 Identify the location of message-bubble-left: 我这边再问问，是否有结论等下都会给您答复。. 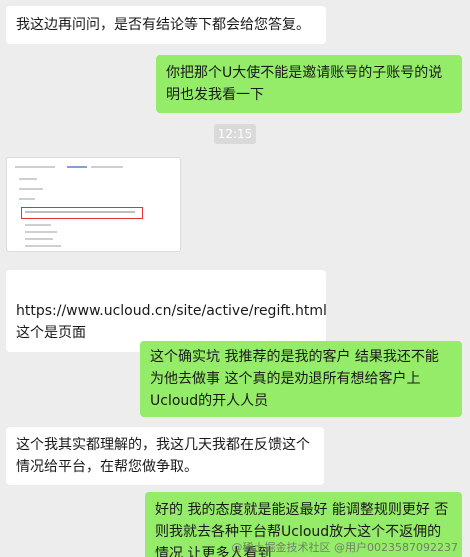
(166, 25).